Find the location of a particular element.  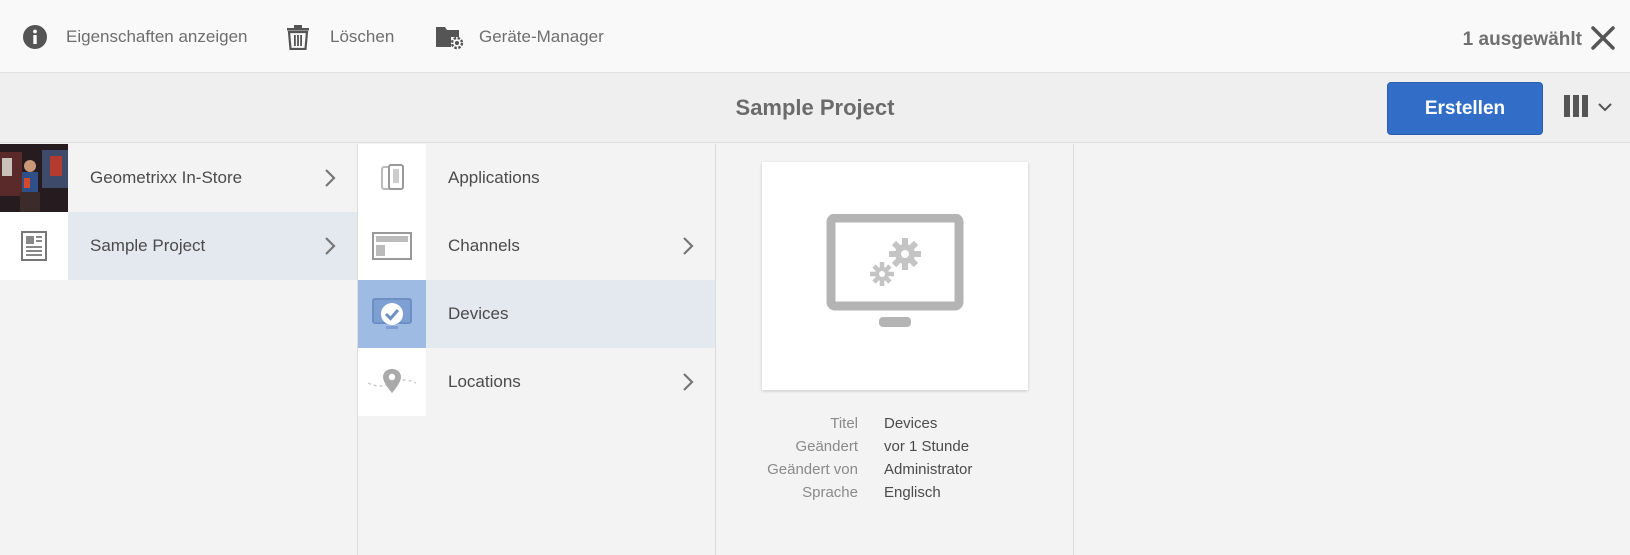

list-item-applications: Applications is located at coordinates (536, 178).